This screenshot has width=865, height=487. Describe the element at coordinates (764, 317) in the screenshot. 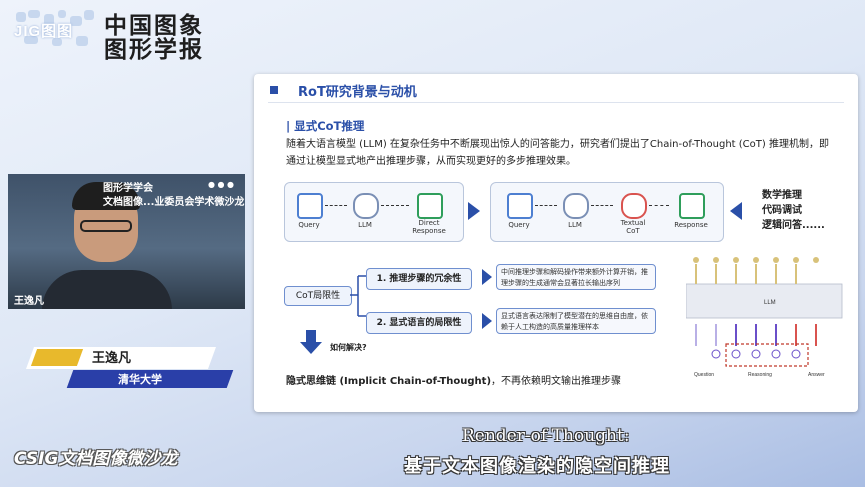

I see `implicit-reasoning-diagram: LLM Question Reasoning Answer` at that location.